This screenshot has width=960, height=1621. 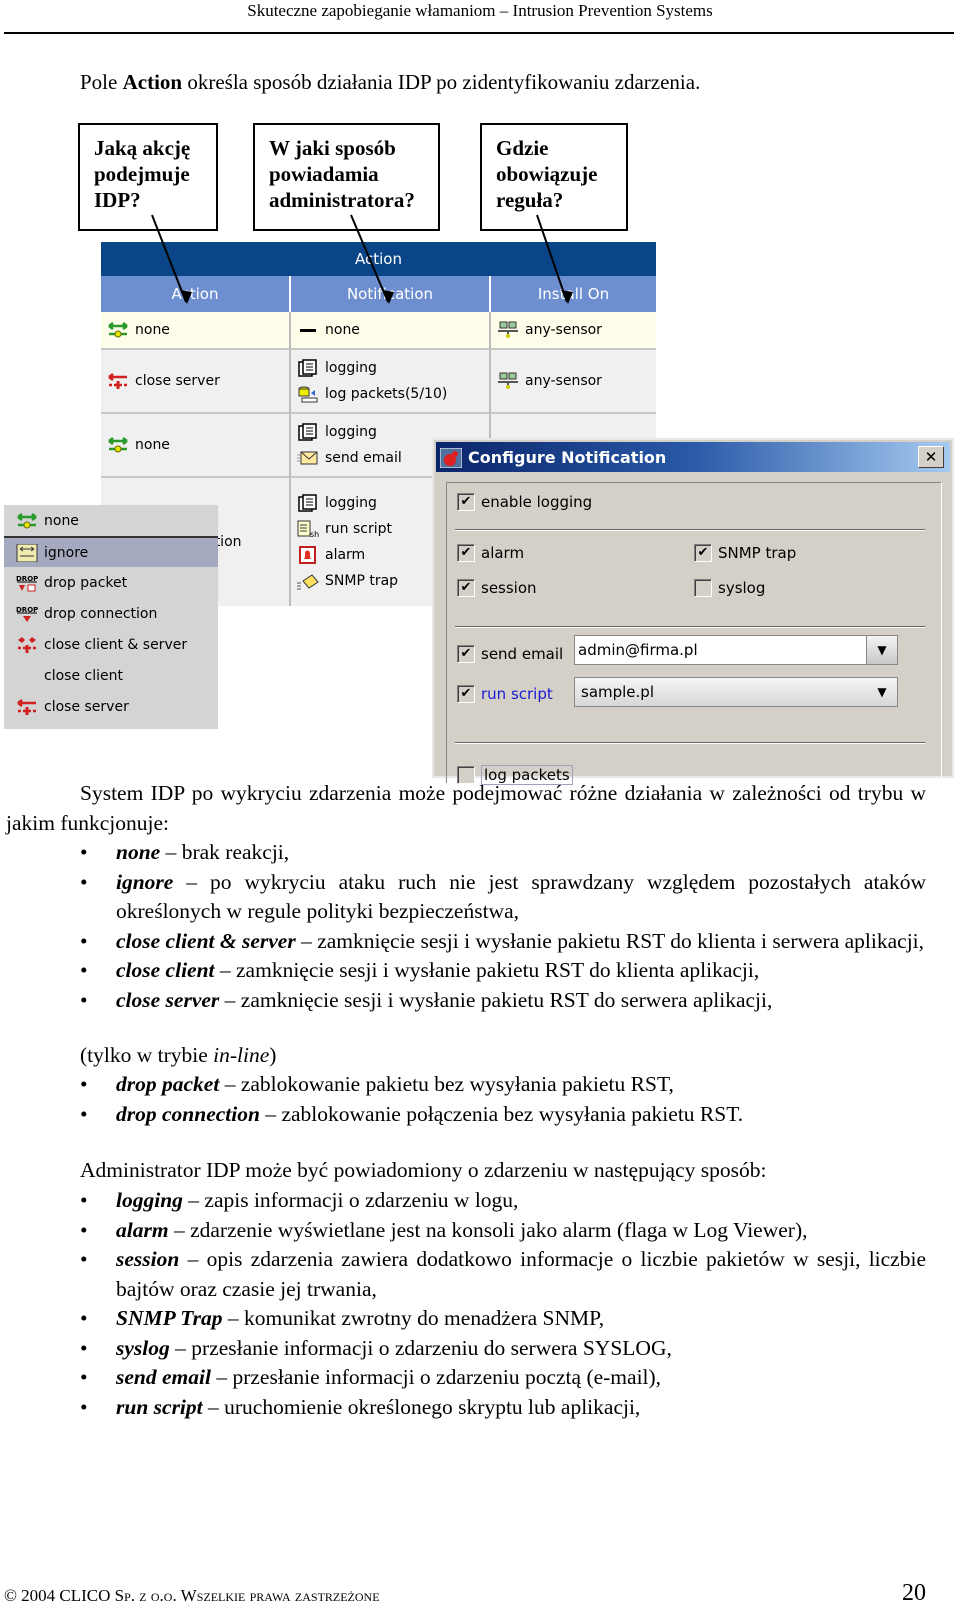 I want to click on grid-cell-action: close server, so click(x=196, y=382).